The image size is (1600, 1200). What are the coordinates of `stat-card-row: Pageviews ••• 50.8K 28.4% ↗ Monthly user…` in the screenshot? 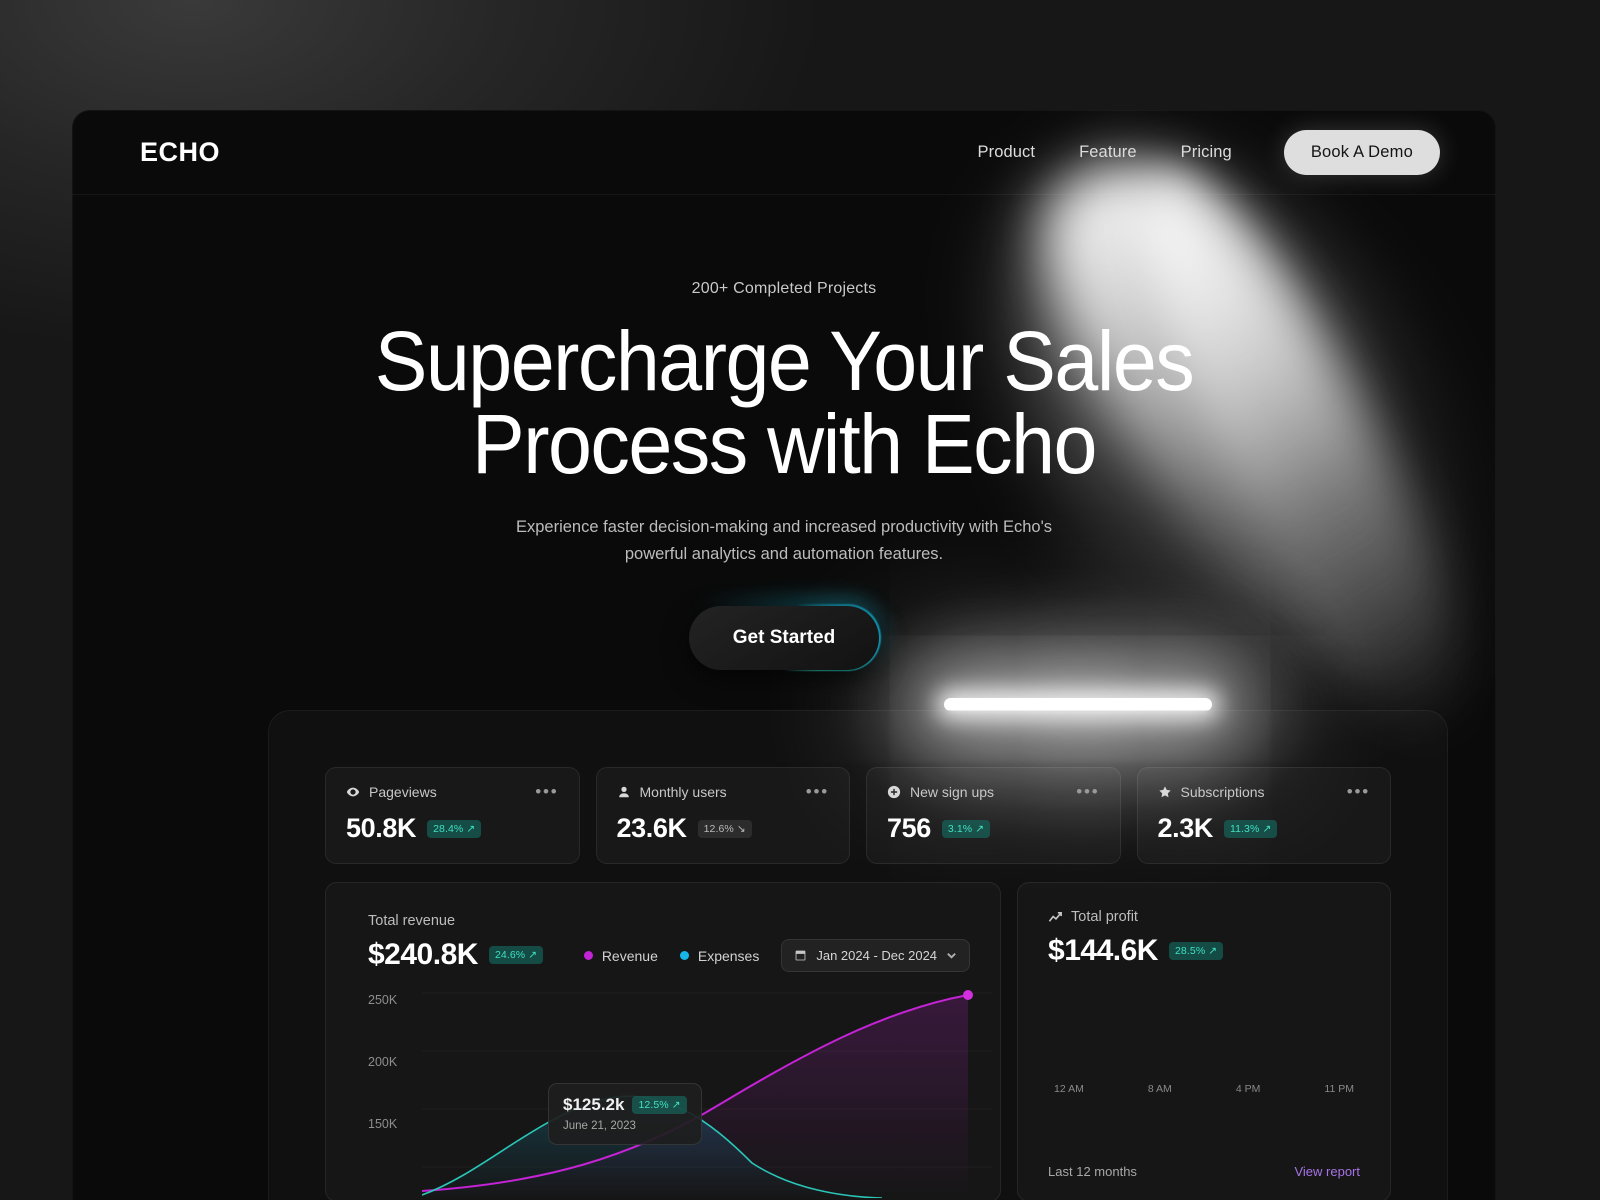 It's located at (858, 815).